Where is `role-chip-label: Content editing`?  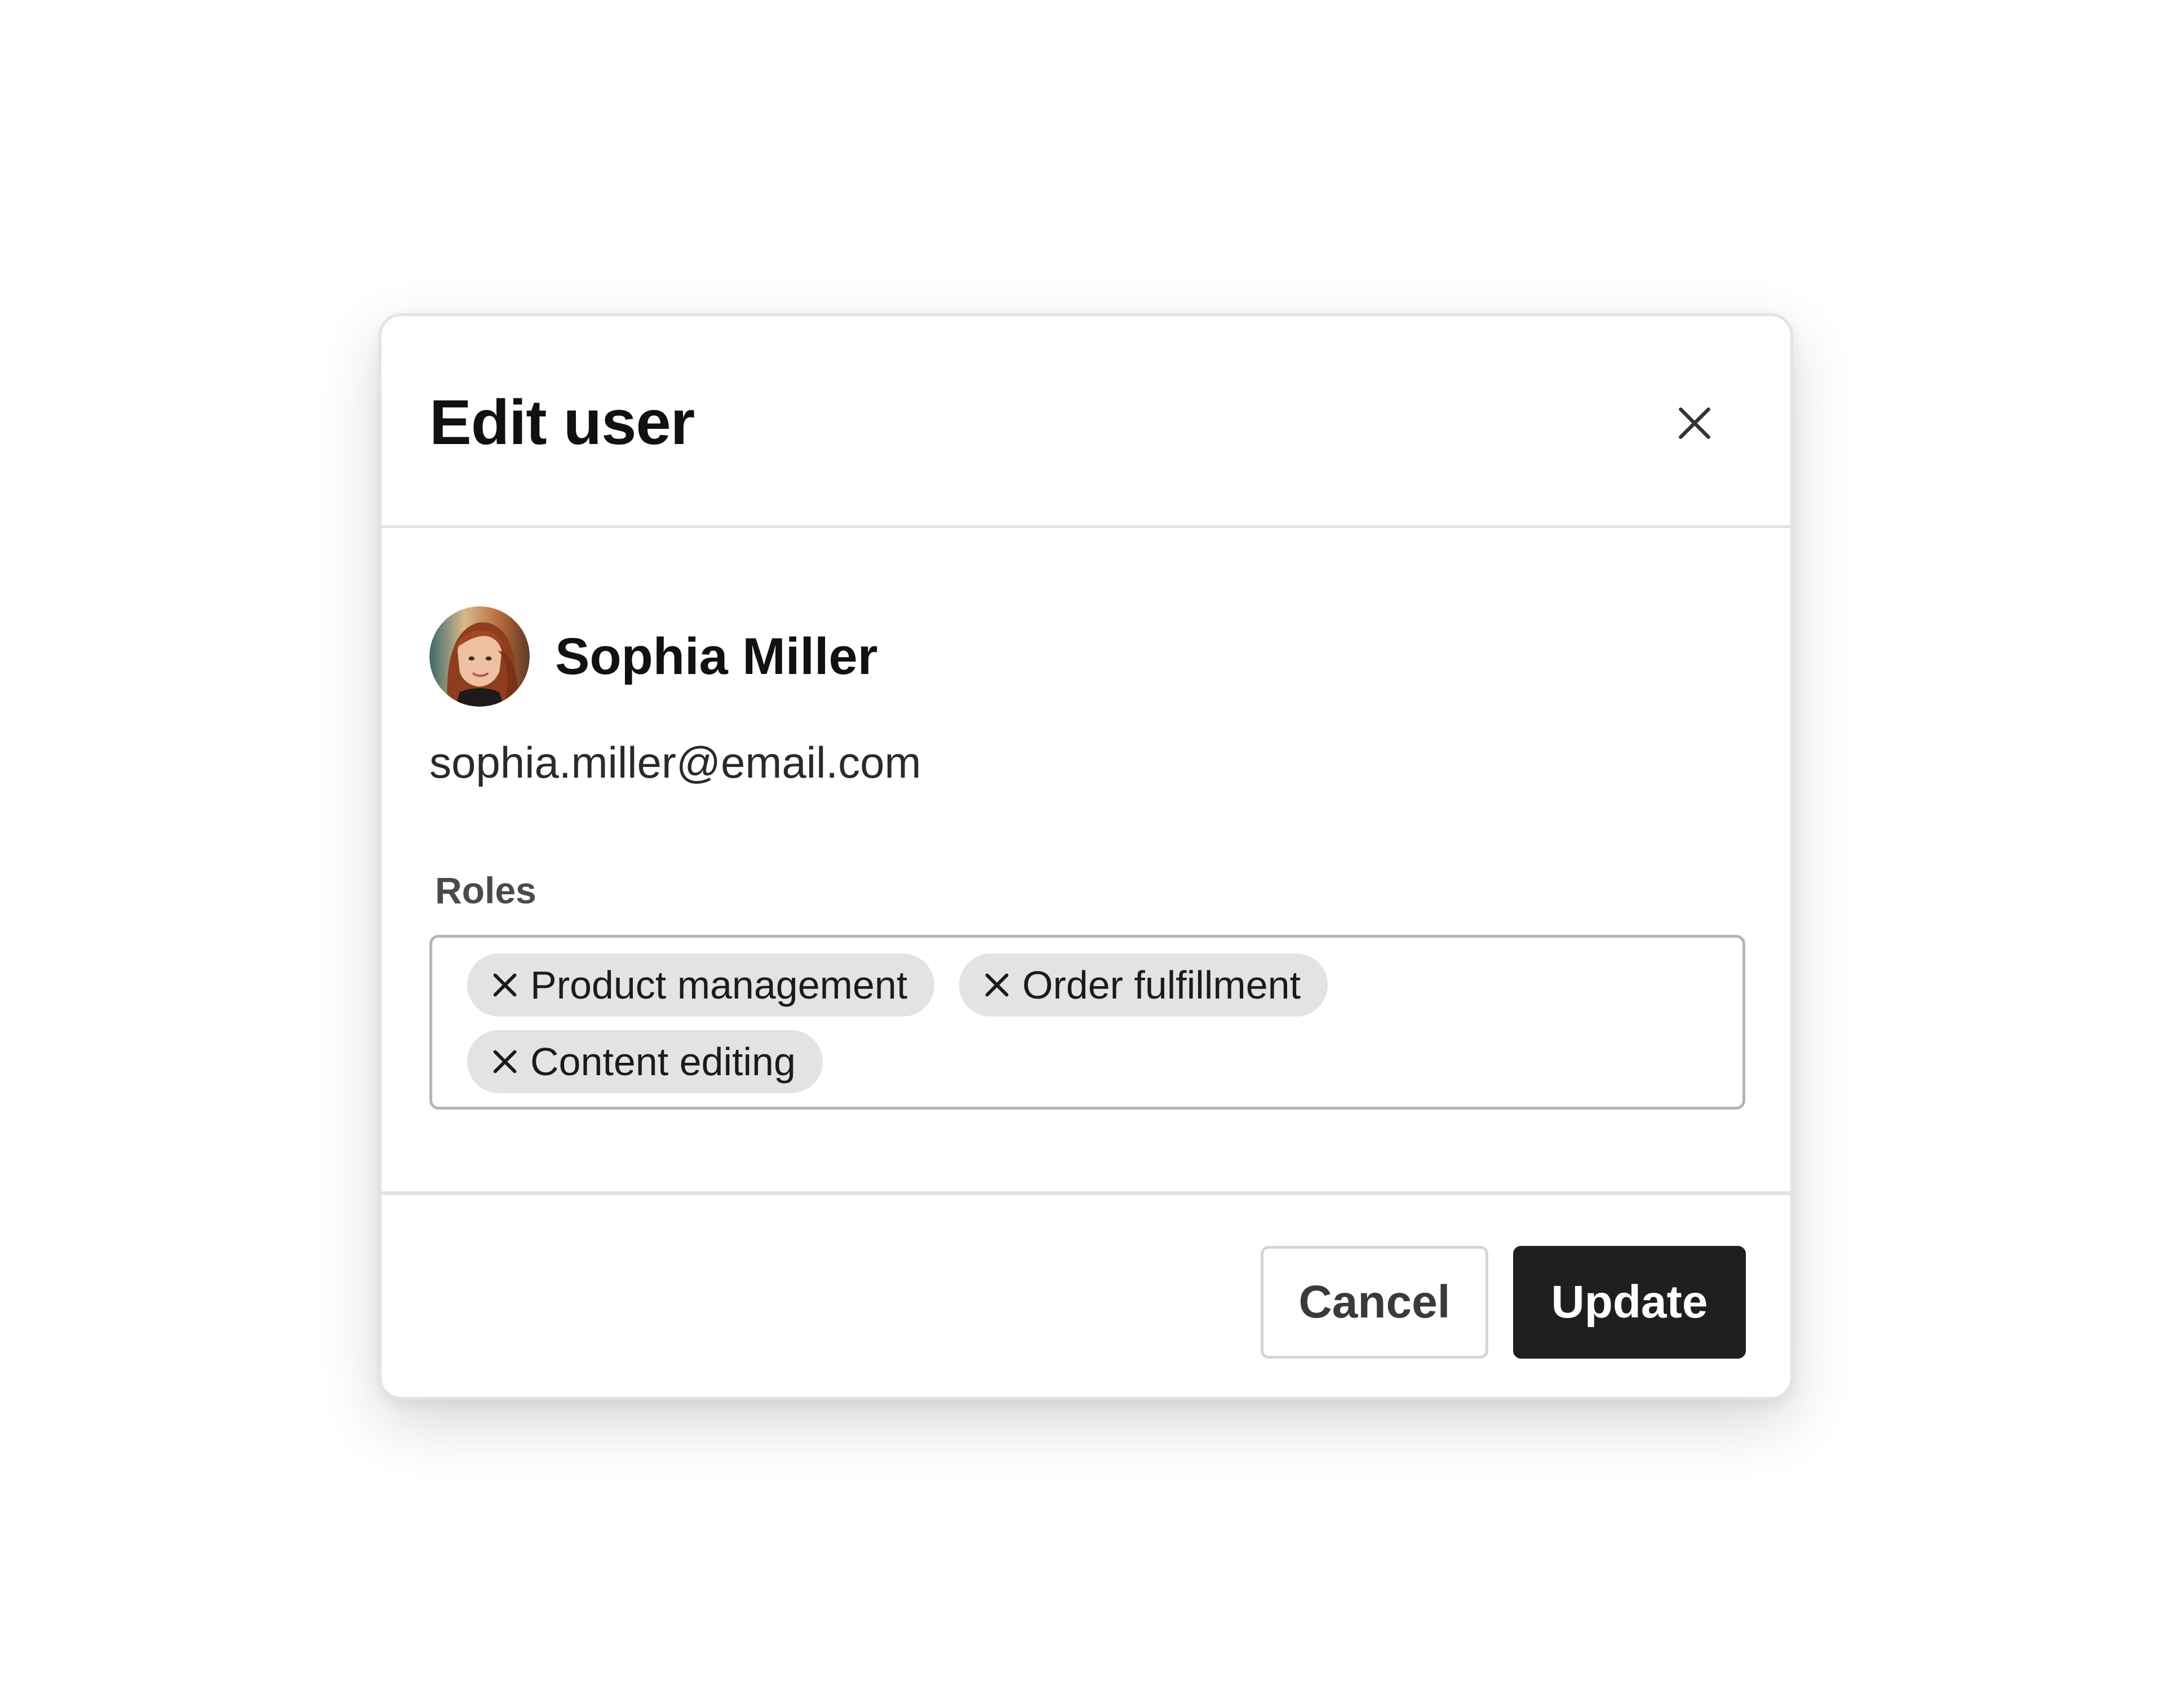
role-chip-label: Content editing is located at coordinates (663, 1062).